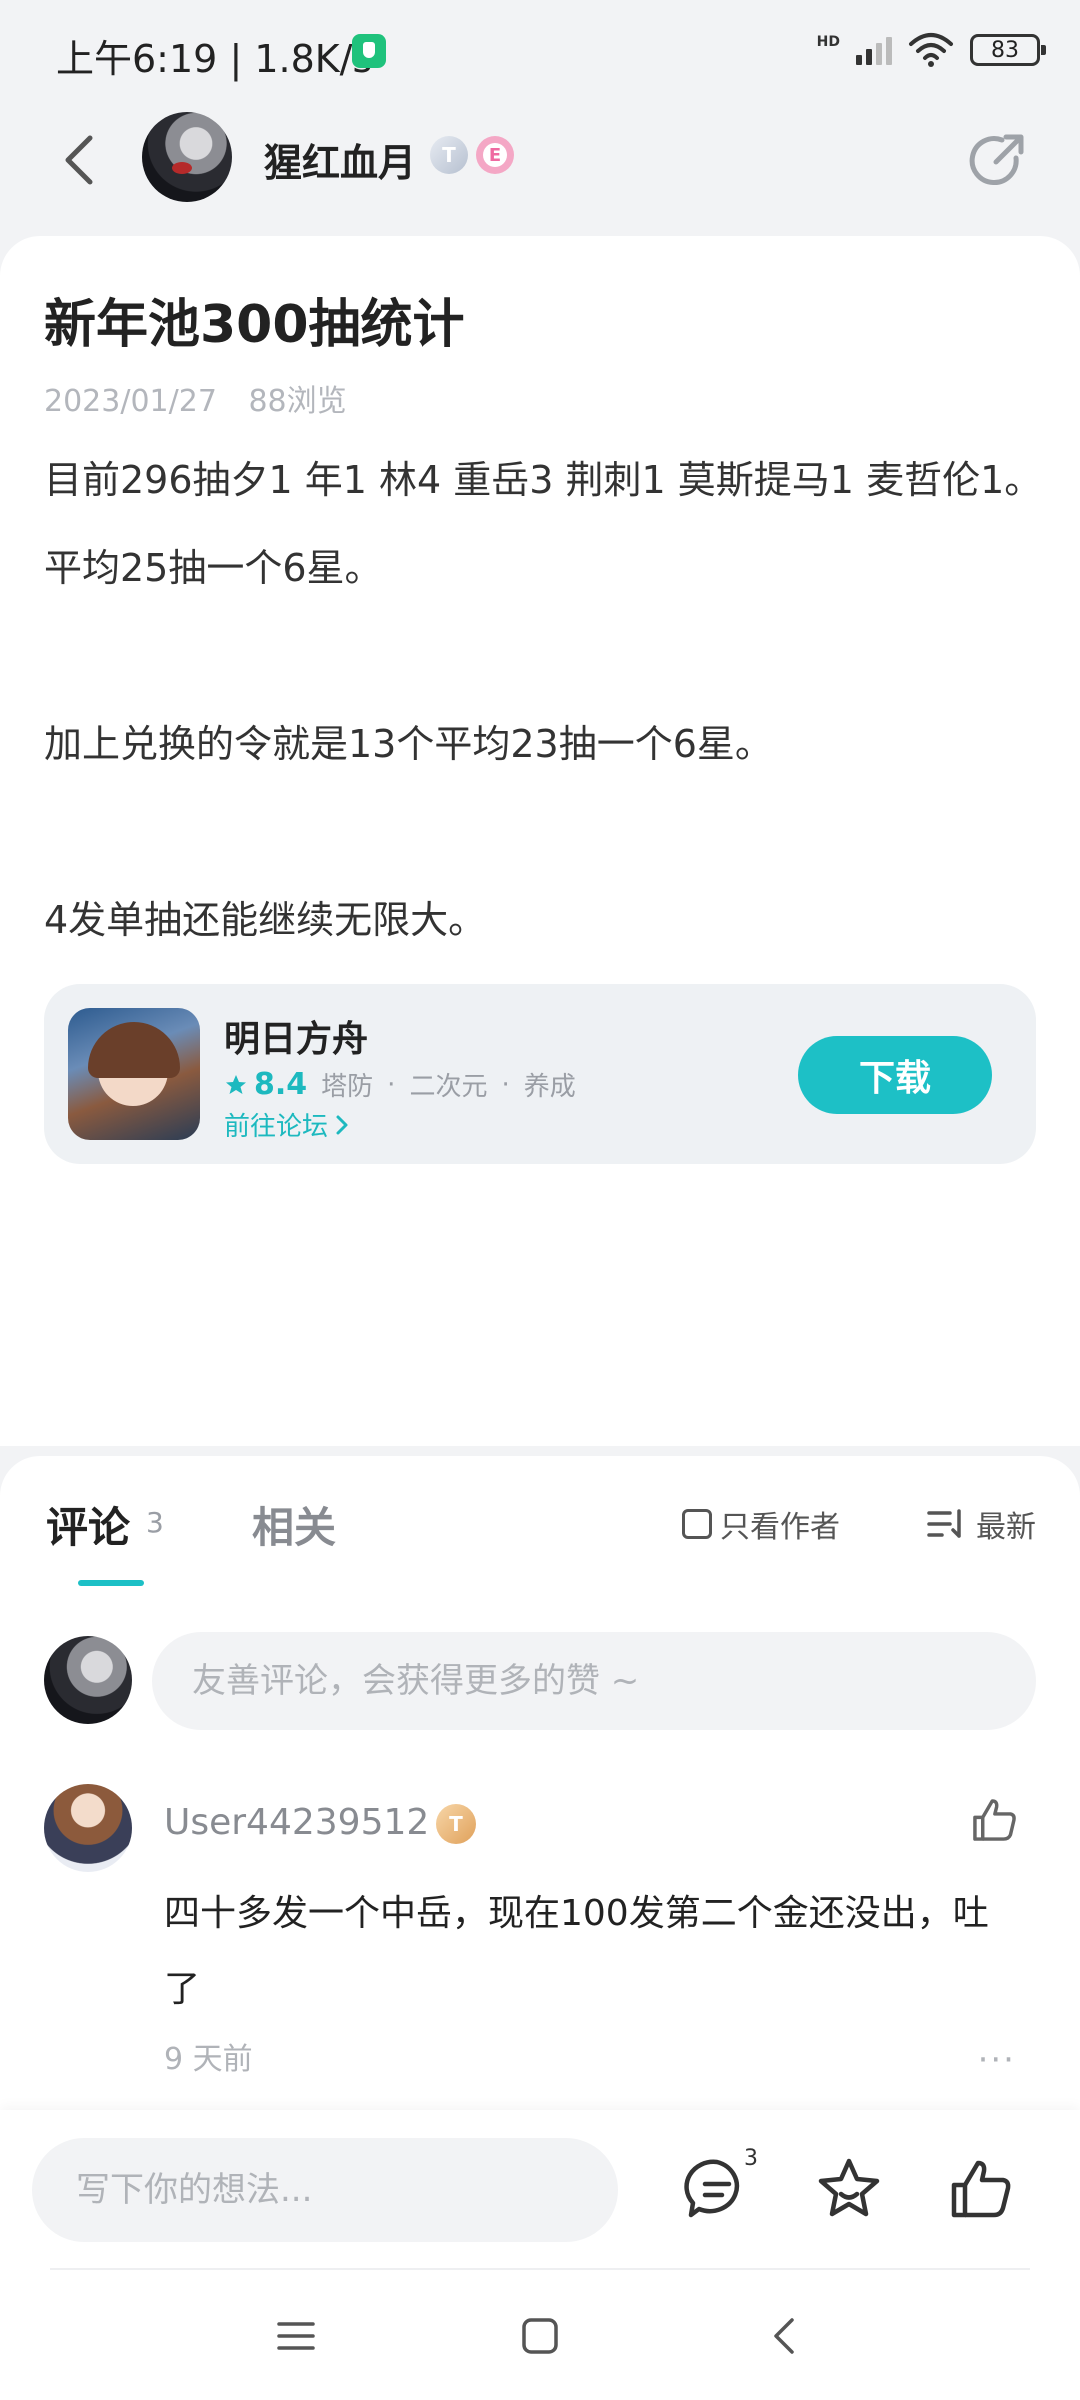 Image resolution: width=1080 pixels, height=2400 pixels. I want to click on recent-apps-button, so click(296, 2336).